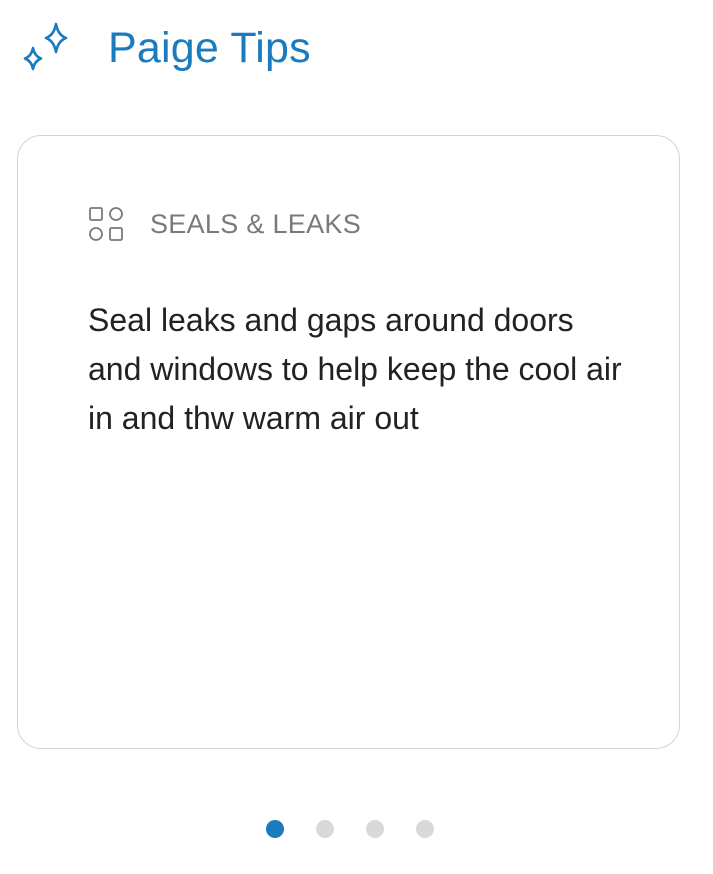 The image size is (713, 874). I want to click on page-title: Paige Tips, so click(209, 48).